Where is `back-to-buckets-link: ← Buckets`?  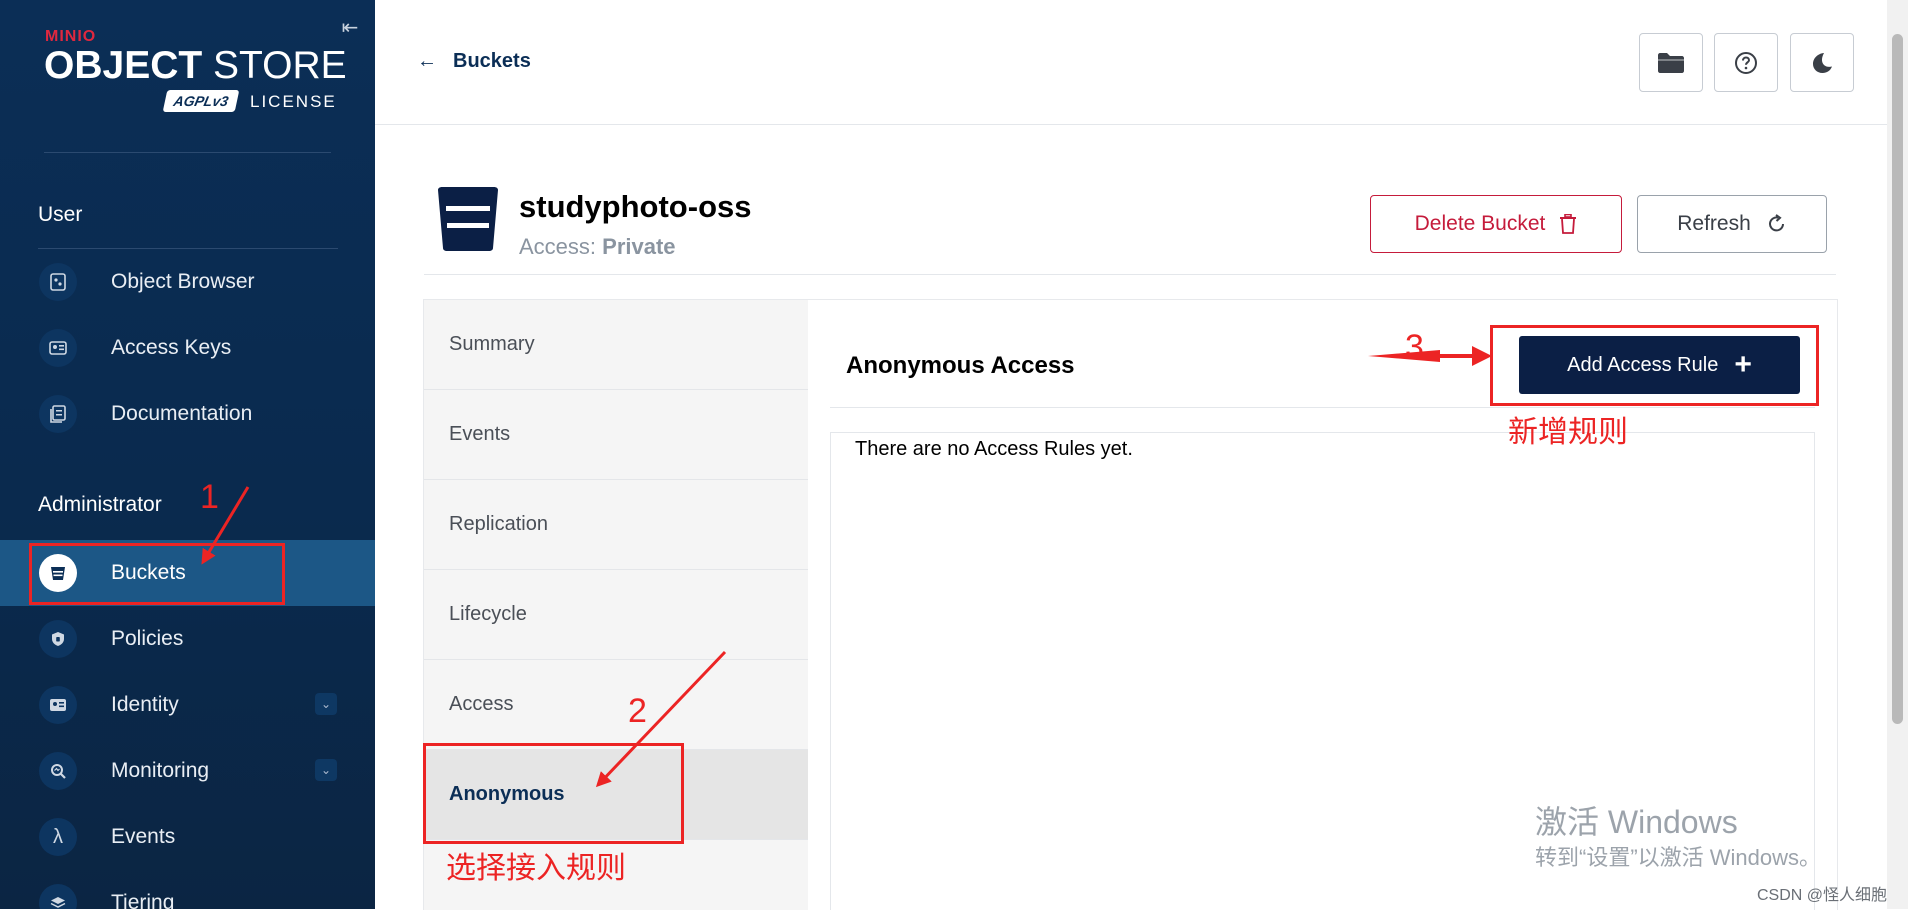 back-to-buckets-link: ← Buckets is located at coordinates (474, 61).